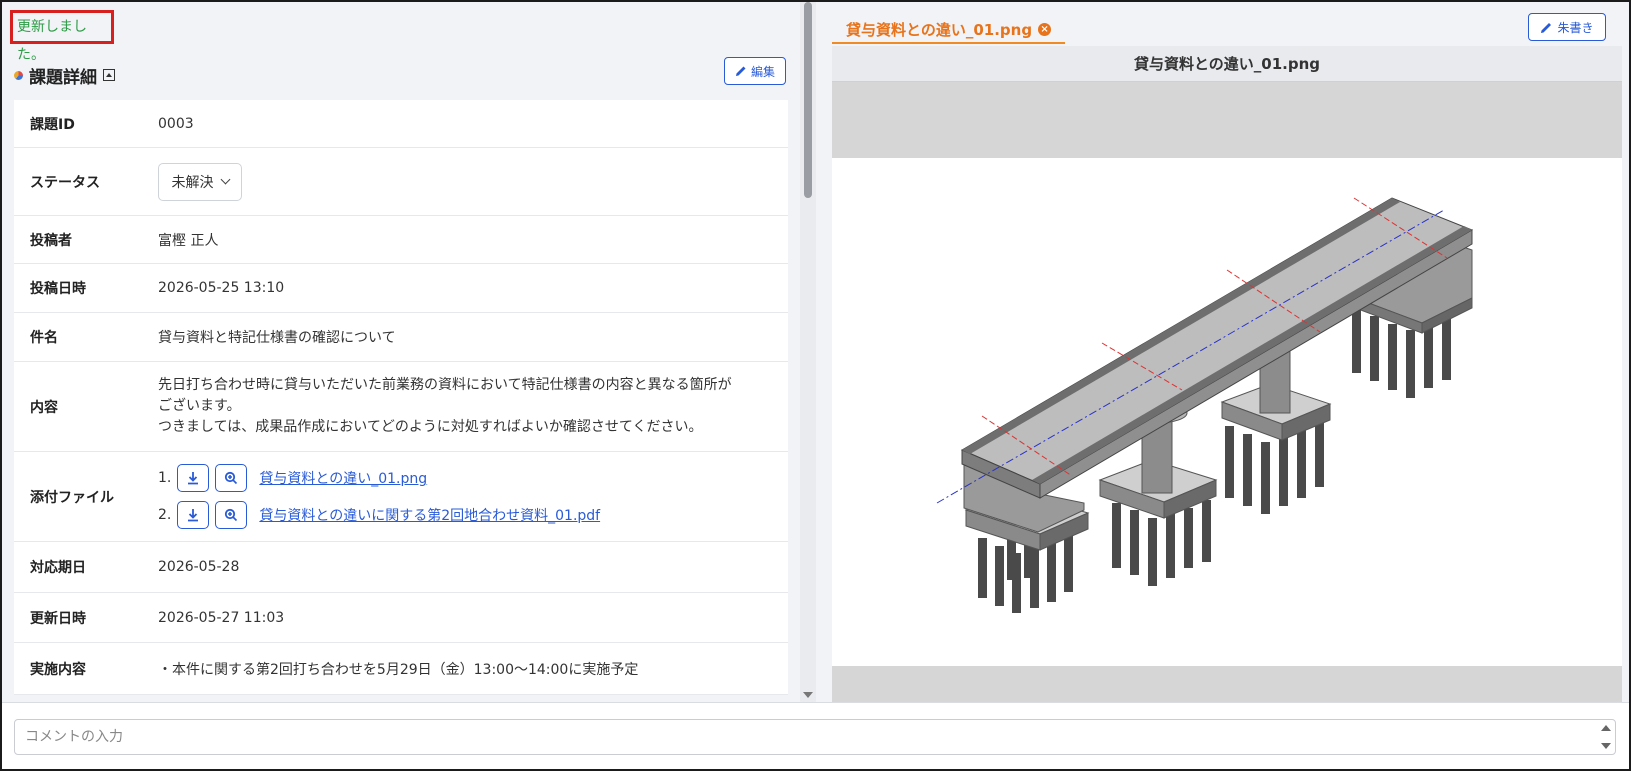 The image size is (1631, 771). Describe the element at coordinates (18, 75) in the screenshot. I see `section-dot-icon` at that location.